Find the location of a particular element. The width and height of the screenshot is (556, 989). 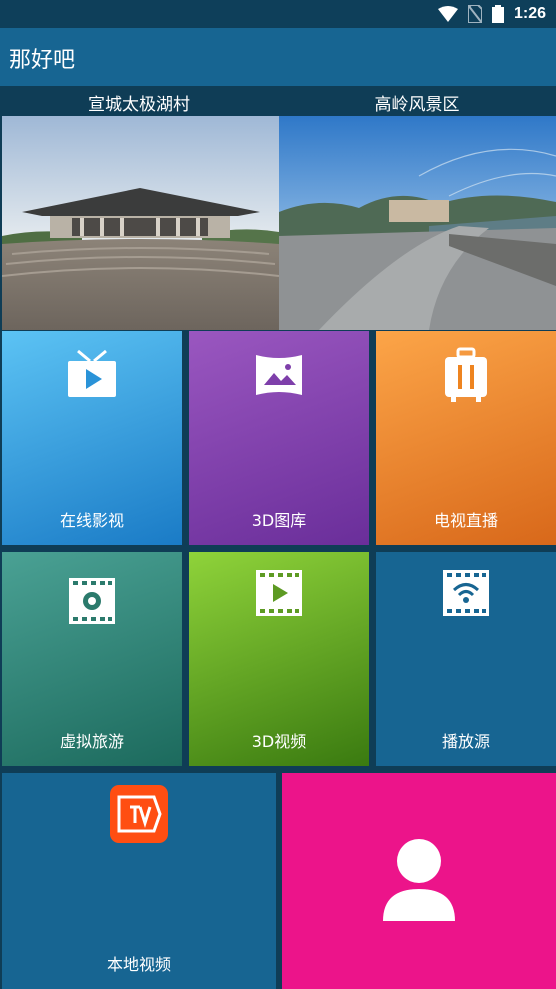

status-icons: 1:26 is located at coordinates (491, 14).